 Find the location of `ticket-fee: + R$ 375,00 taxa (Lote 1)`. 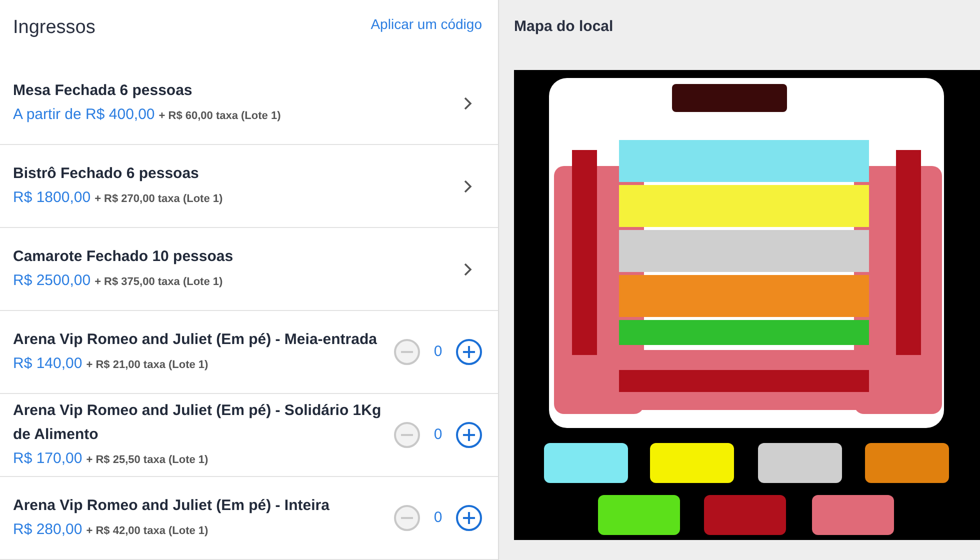

ticket-fee: + R$ 375,00 taxa (Lote 1) is located at coordinates (158, 282).